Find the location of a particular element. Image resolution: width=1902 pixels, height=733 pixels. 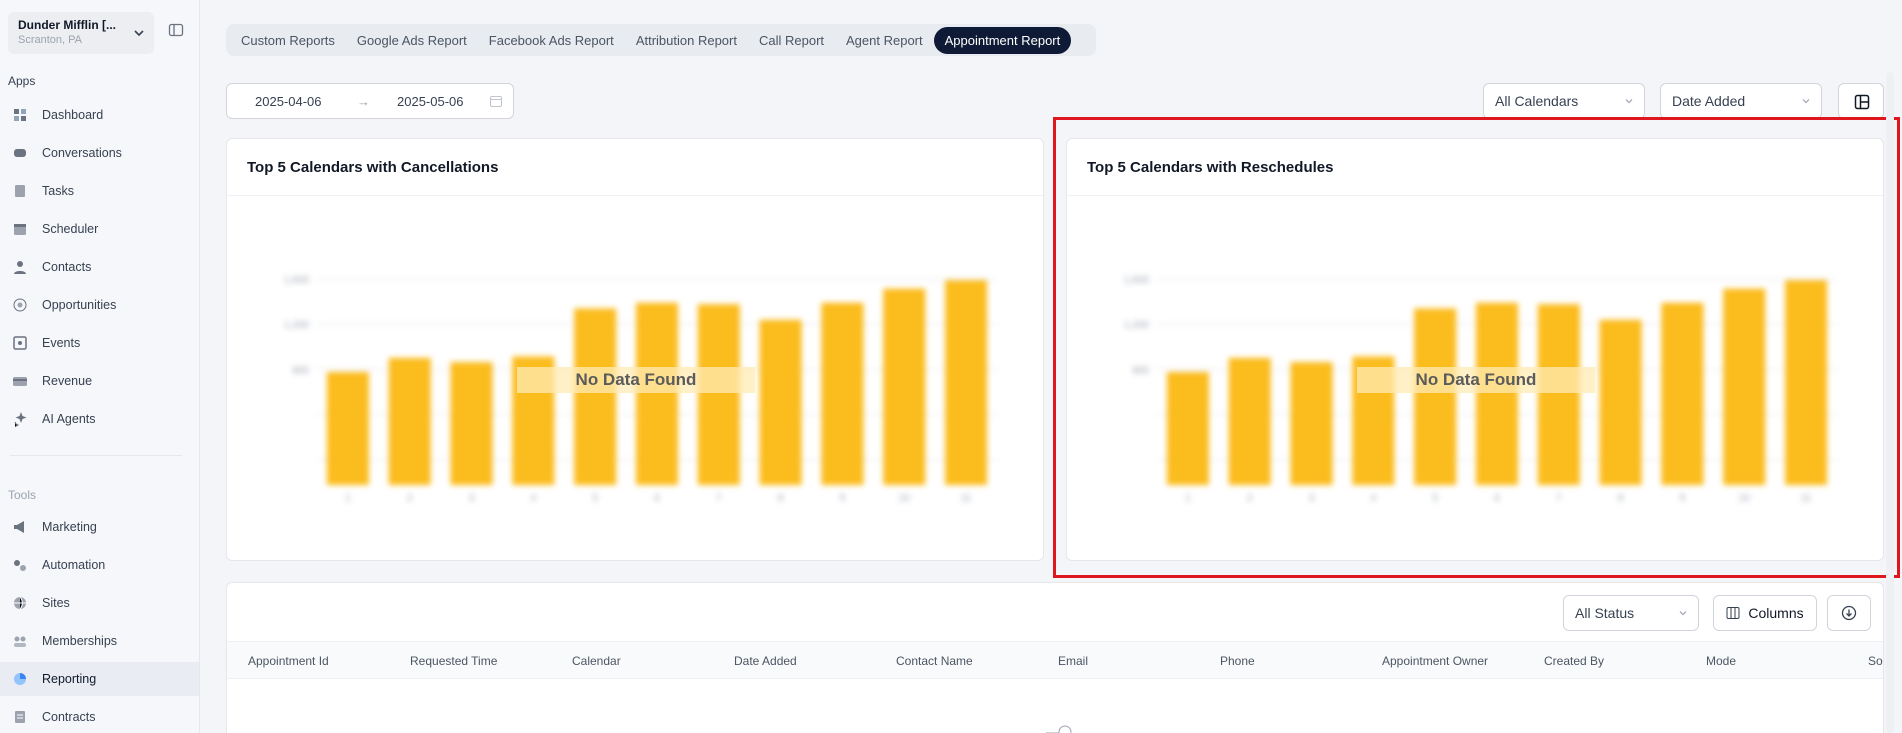

document-icon is located at coordinates (20, 717).